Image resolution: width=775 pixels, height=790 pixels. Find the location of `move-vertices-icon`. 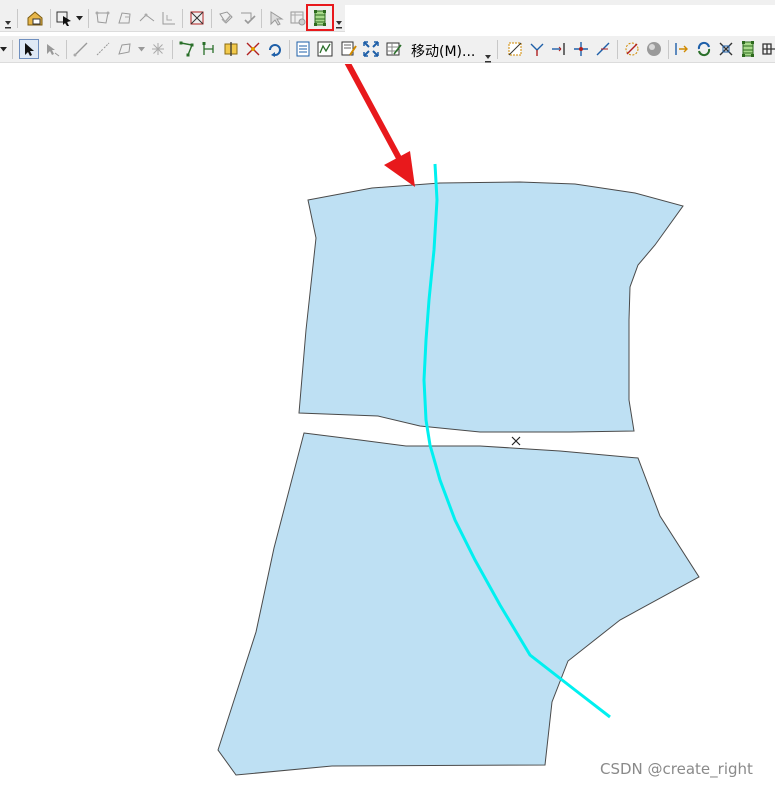

move-vertices-icon is located at coordinates (371, 49).